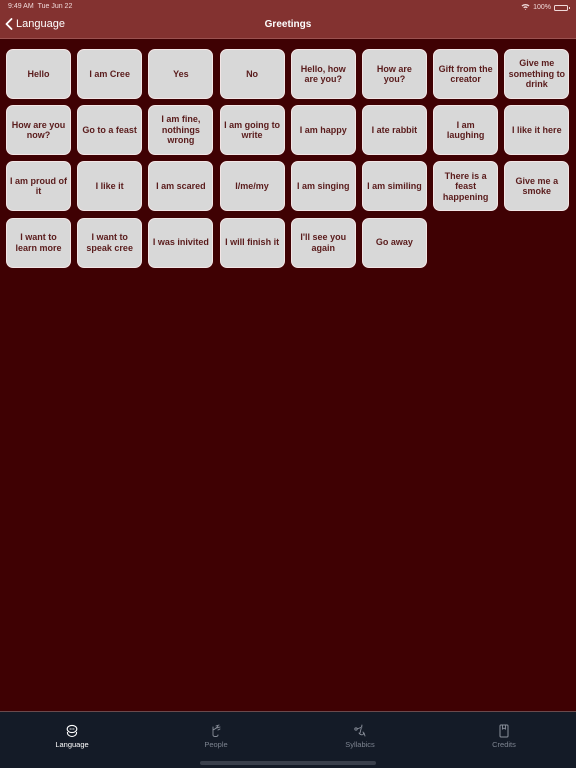  What do you see at coordinates (38, 242) in the screenshot?
I see `phrase-button: I want to learn more` at bounding box center [38, 242].